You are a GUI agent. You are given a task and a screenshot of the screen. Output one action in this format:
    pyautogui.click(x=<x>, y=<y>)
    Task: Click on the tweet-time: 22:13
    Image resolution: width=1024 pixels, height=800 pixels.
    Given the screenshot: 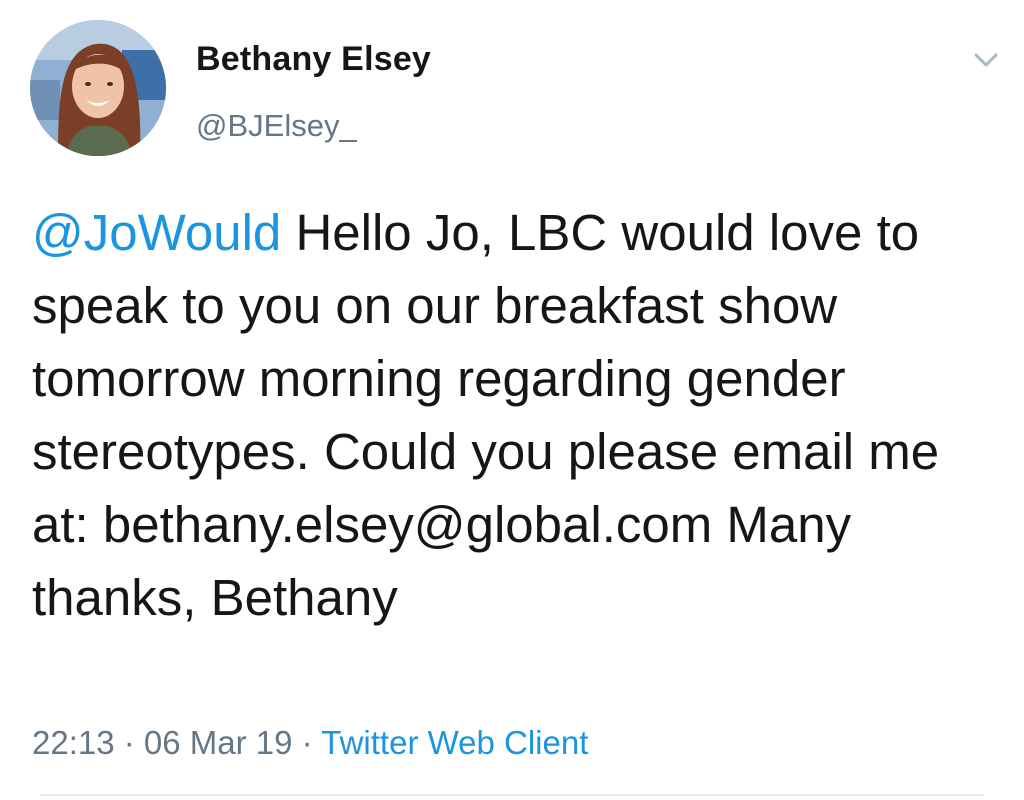 What is the action you would take?
    pyautogui.click(x=73, y=742)
    